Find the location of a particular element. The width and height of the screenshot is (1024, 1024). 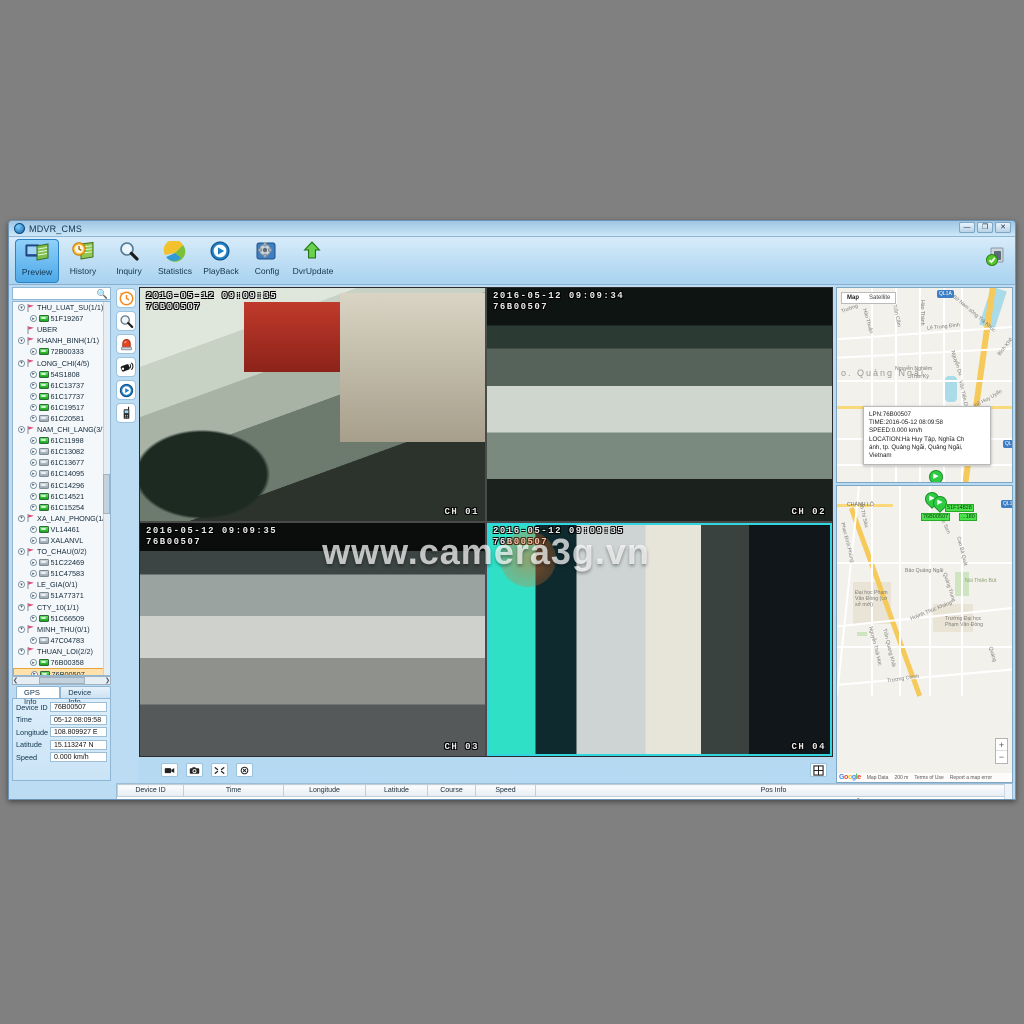

tree-group-item: ▾ KHANH_BINH(1/1) is located at coordinates (61, 340).